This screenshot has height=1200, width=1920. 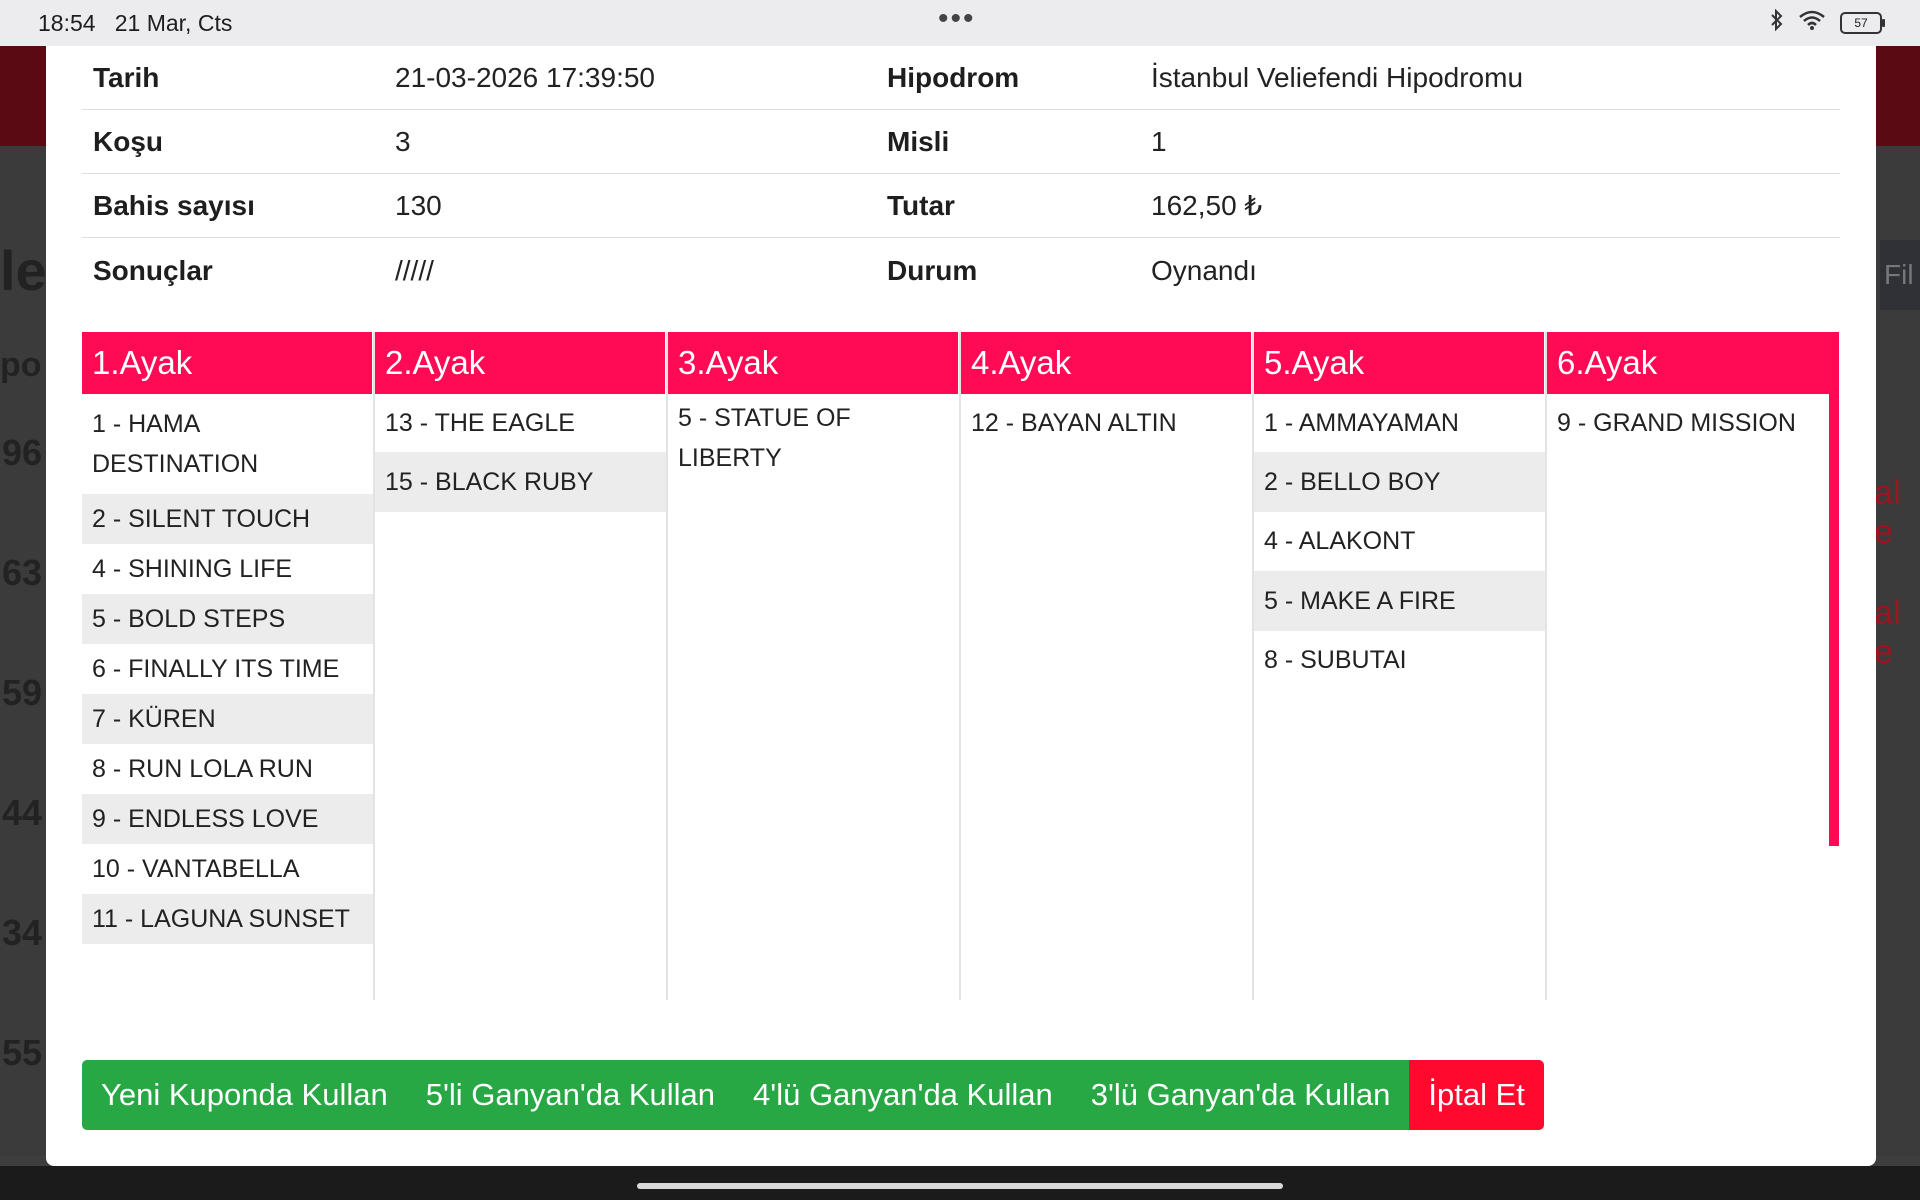 What do you see at coordinates (216, 668) in the screenshot?
I see `horse-item: 6 - FINALLY ITS TIME` at bounding box center [216, 668].